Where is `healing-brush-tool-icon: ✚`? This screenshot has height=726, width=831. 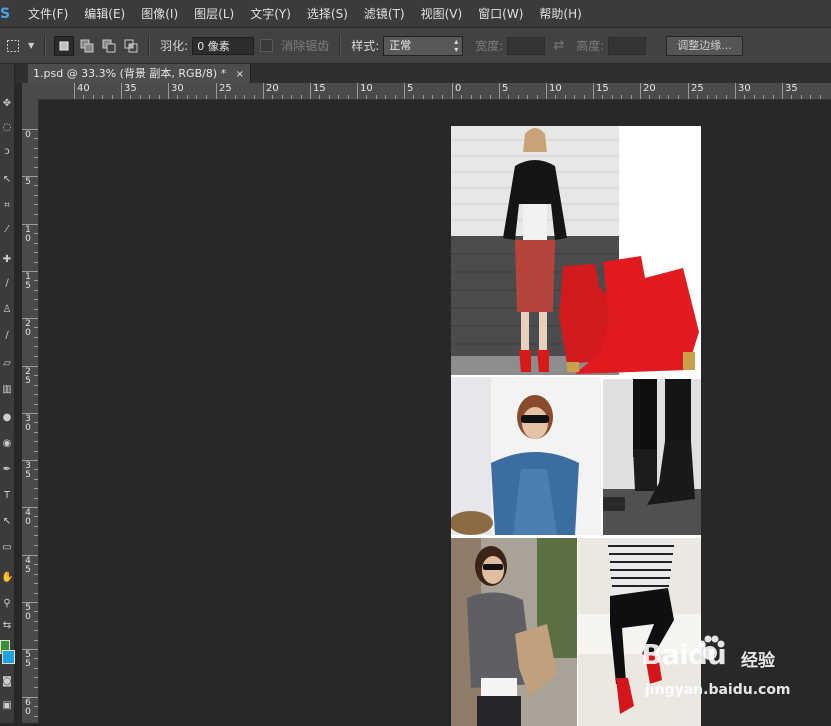 healing-brush-tool-icon: ✚ is located at coordinates (7, 260).